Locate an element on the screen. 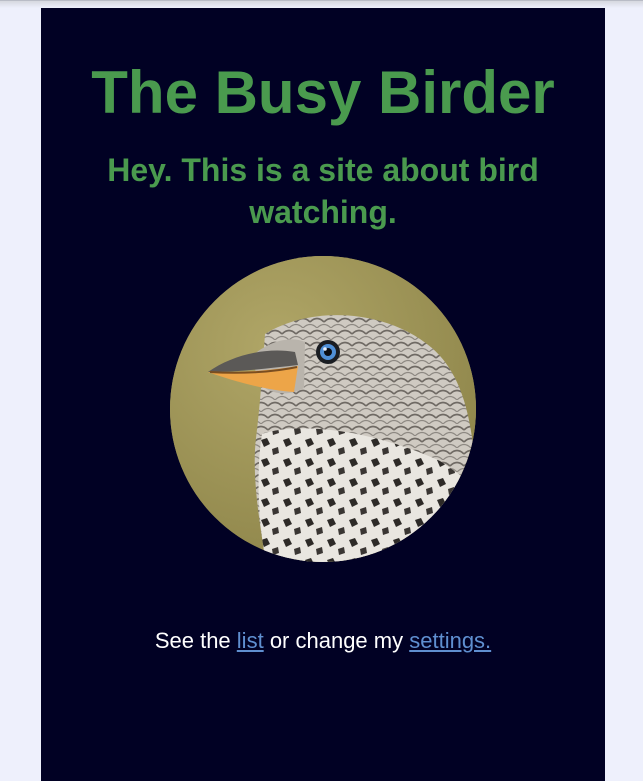 This screenshot has width=643, height=781. site-title: The Busy Birder is located at coordinates (323, 92).